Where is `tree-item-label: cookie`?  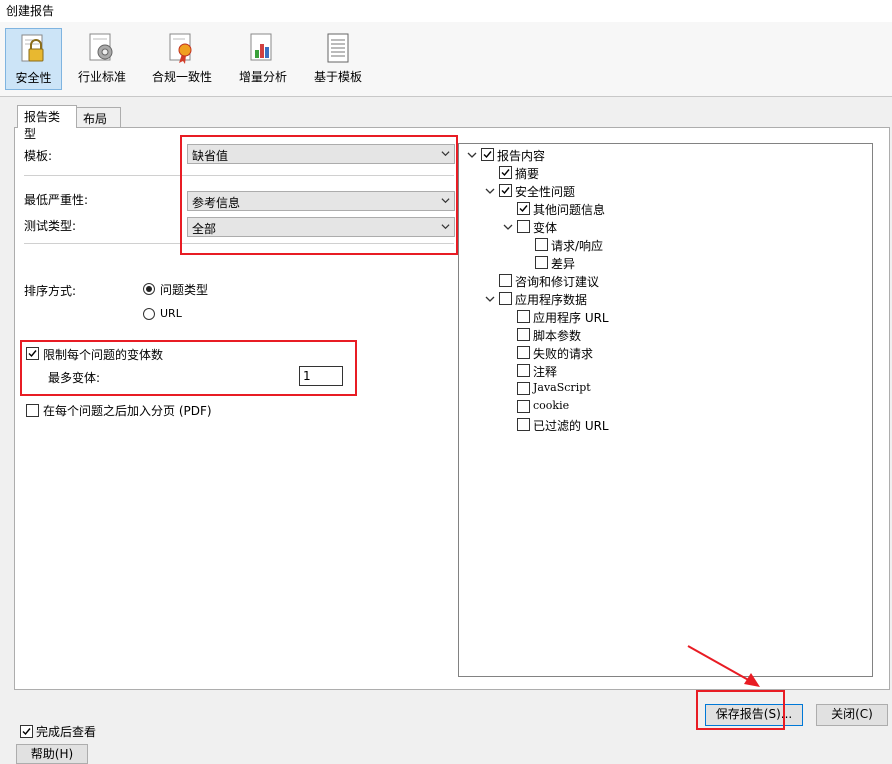 tree-item-label: cookie is located at coordinates (551, 405).